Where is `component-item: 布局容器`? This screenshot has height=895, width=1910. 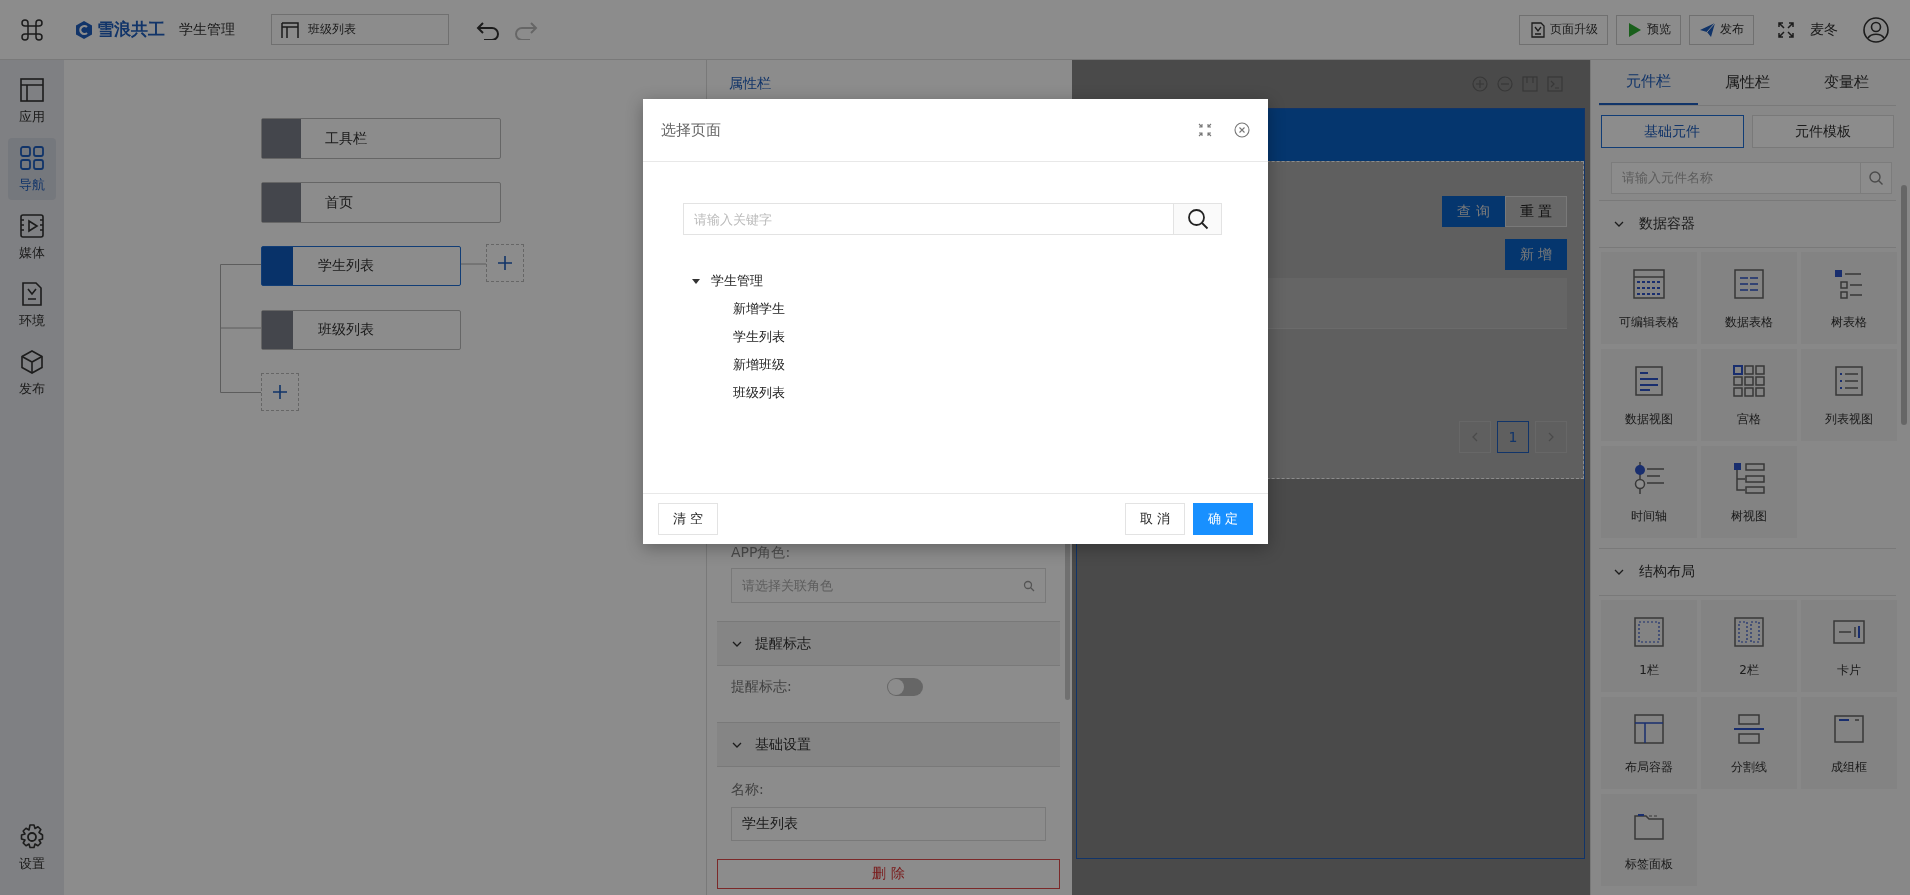 component-item: 布局容器 is located at coordinates (1649, 743).